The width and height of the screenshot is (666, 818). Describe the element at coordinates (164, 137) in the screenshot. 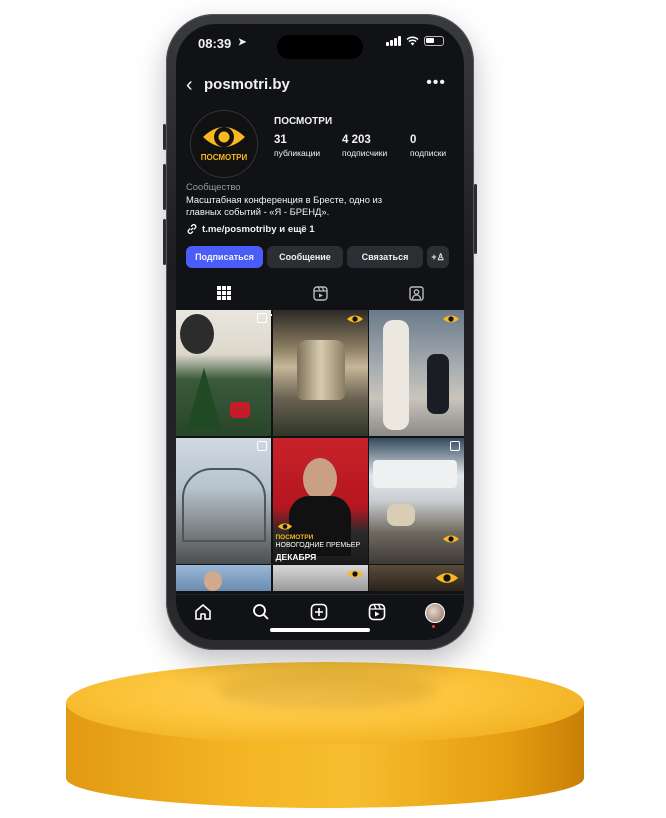

I see `action-button` at that location.